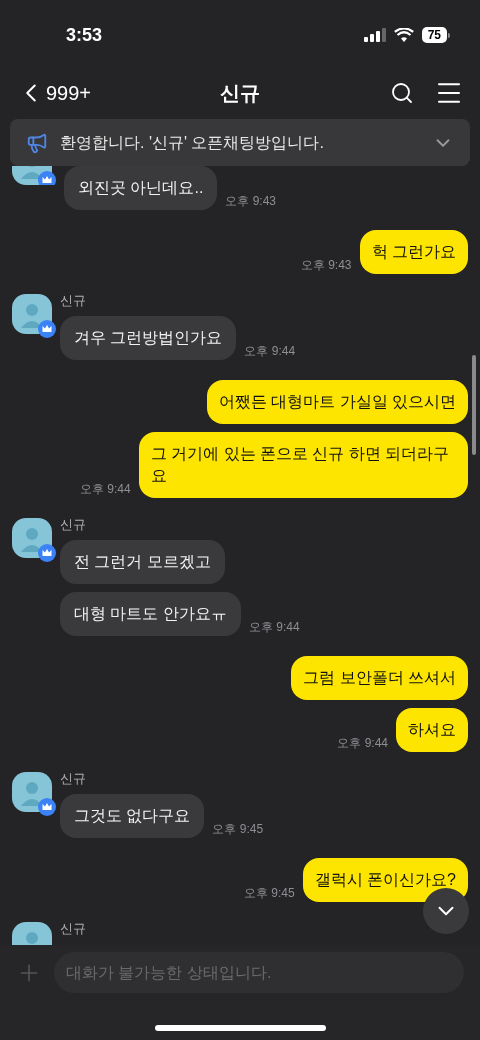 The image size is (480, 1040). I want to click on received-message-bubble: 그것도 없다구요, so click(132, 816).